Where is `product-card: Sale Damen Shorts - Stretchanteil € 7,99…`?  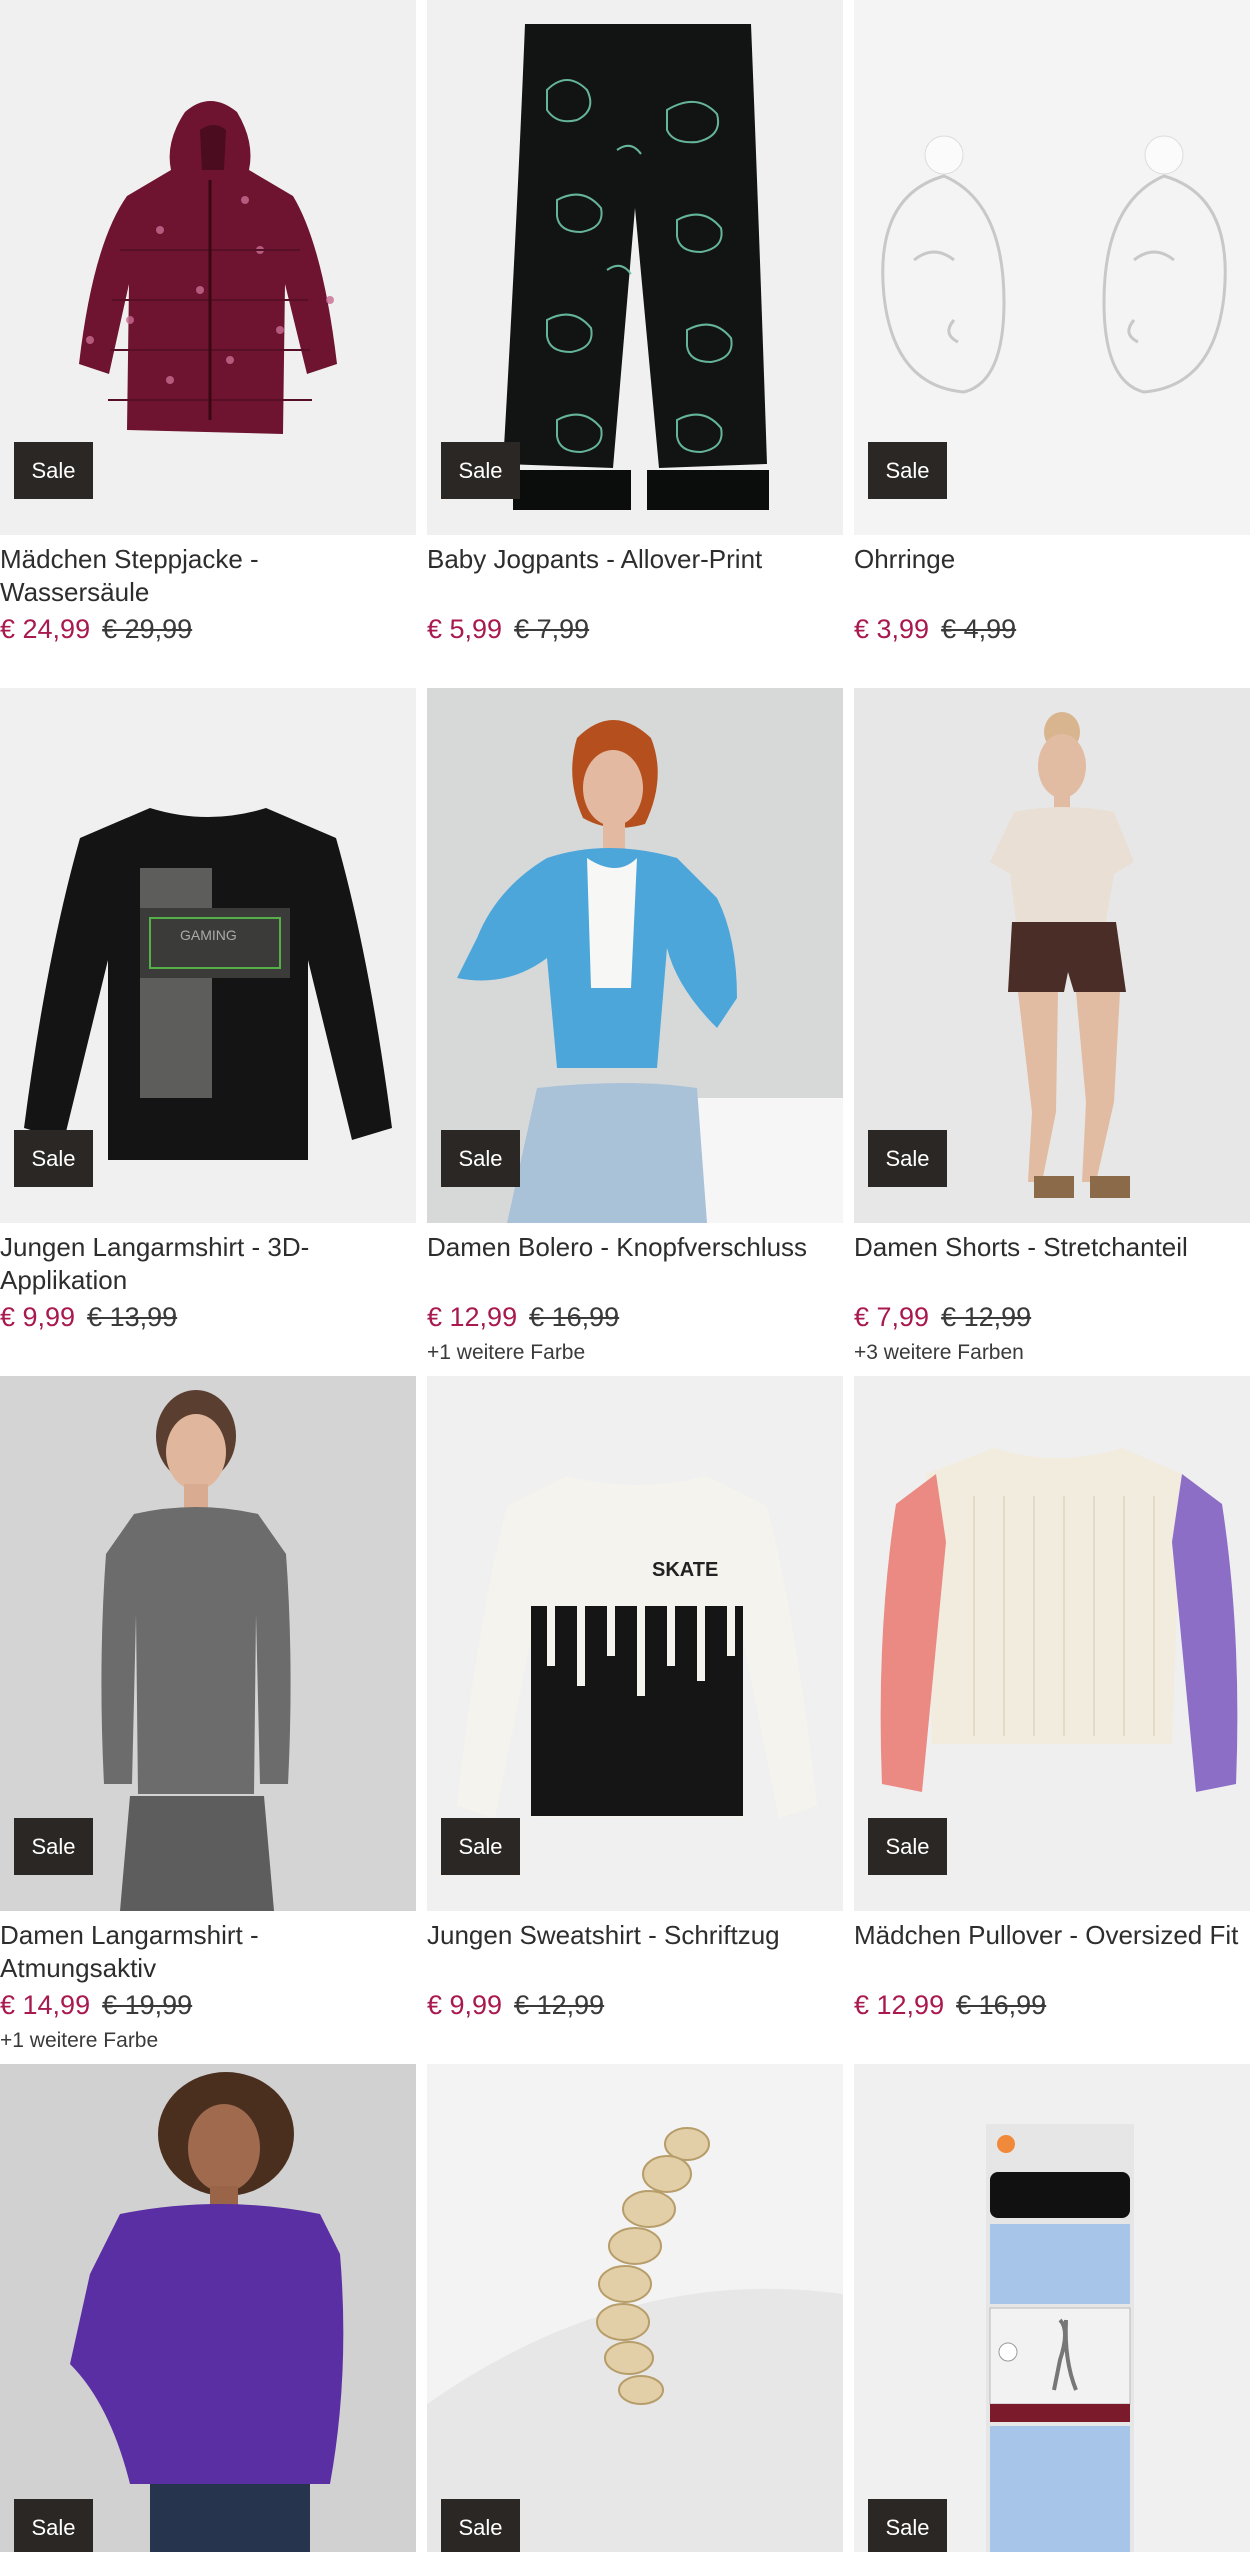 product-card: Sale Damen Shorts - Stretchanteil € 7,99… is located at coordinates (1052, 1032).